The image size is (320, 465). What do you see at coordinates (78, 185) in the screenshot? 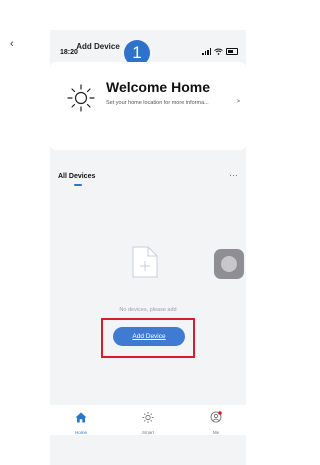
I see `tab-underline` at bounding box center [78, 185].